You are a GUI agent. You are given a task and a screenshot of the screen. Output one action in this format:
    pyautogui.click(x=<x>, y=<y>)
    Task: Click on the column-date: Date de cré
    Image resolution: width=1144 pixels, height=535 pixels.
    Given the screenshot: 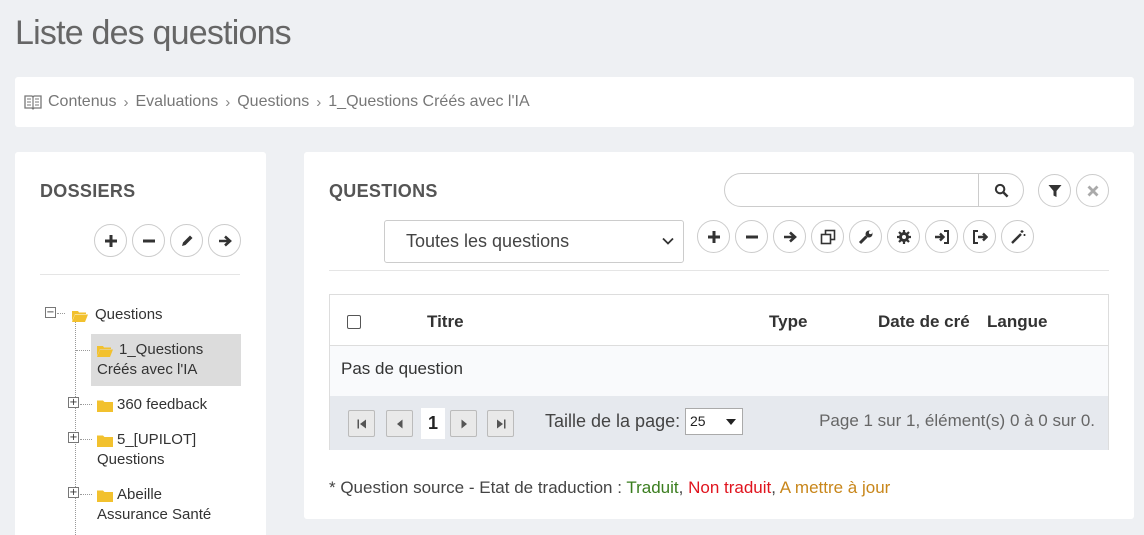 What is the action you would take?
    pyautogui.click(x=924, y=322)
    